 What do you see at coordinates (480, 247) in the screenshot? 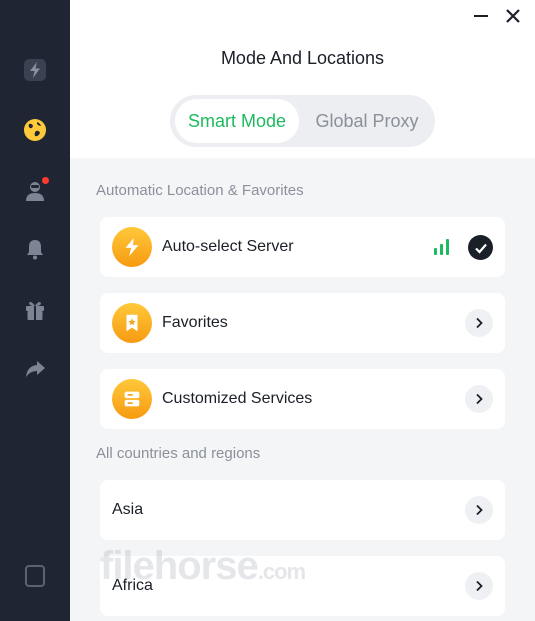
I see `selected-check-icon` at bounding box center [480, 247].